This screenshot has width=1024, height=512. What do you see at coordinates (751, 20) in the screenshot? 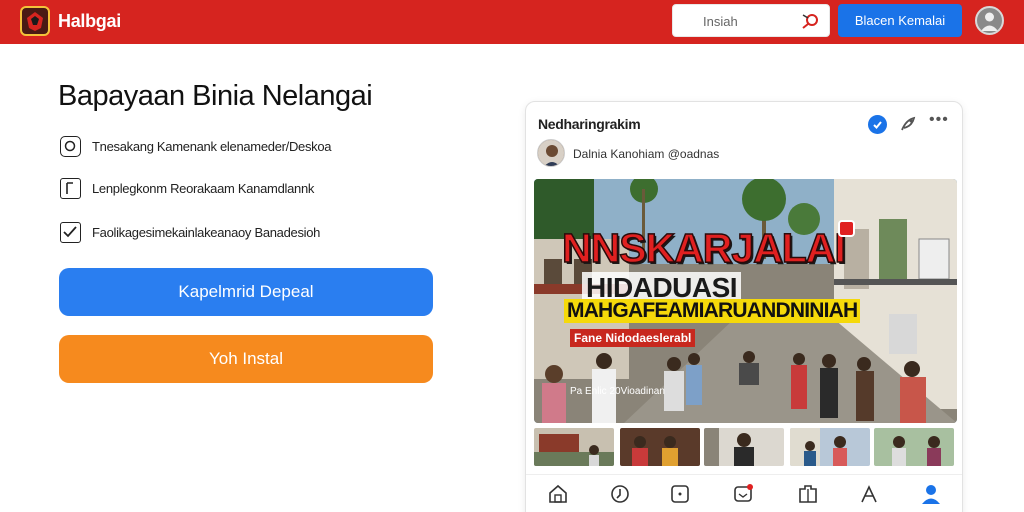
I see `search-input: Insiah` at bounding box center [751, 20].